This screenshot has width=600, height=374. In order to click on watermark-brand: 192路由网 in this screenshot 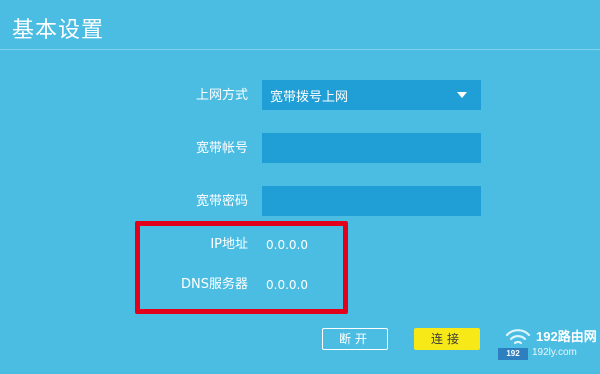, I will do `click(566, 336)`.